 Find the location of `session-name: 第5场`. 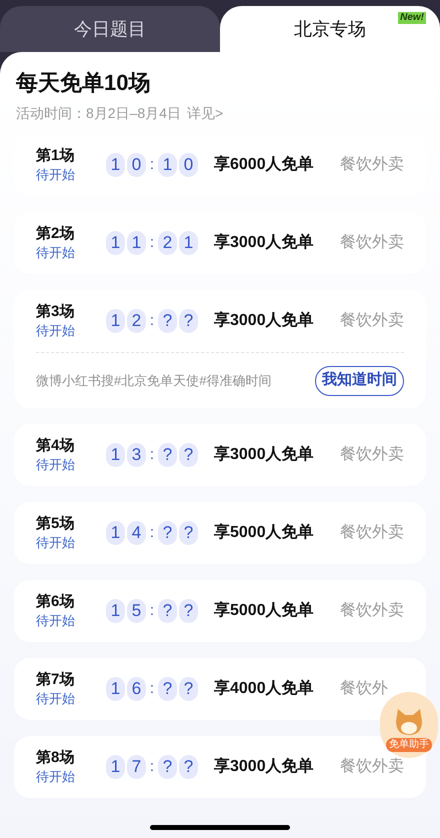

session-name: 第5场 is located at coordinates (56, 524).